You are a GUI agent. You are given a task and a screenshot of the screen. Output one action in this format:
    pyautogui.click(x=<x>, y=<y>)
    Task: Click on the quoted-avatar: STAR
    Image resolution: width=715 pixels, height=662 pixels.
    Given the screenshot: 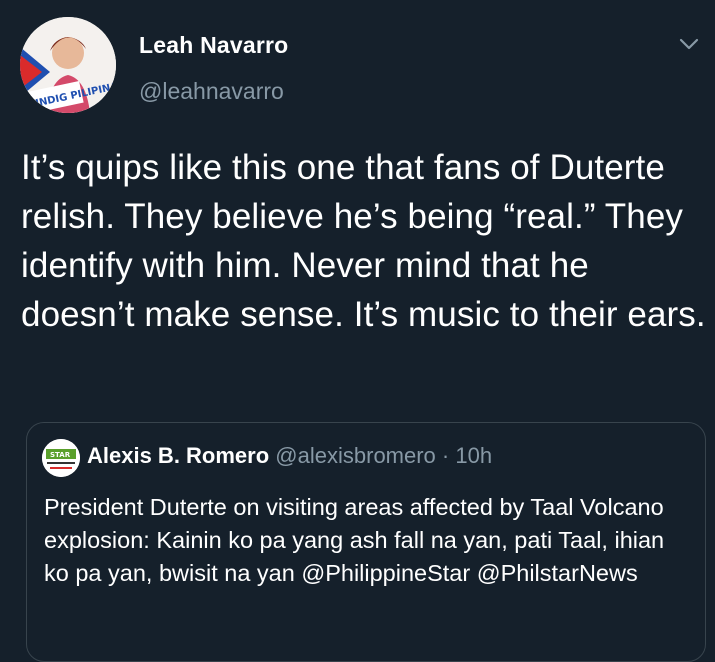 What is the action you would take?
    pyautogui.click(x=61, y=458)
    